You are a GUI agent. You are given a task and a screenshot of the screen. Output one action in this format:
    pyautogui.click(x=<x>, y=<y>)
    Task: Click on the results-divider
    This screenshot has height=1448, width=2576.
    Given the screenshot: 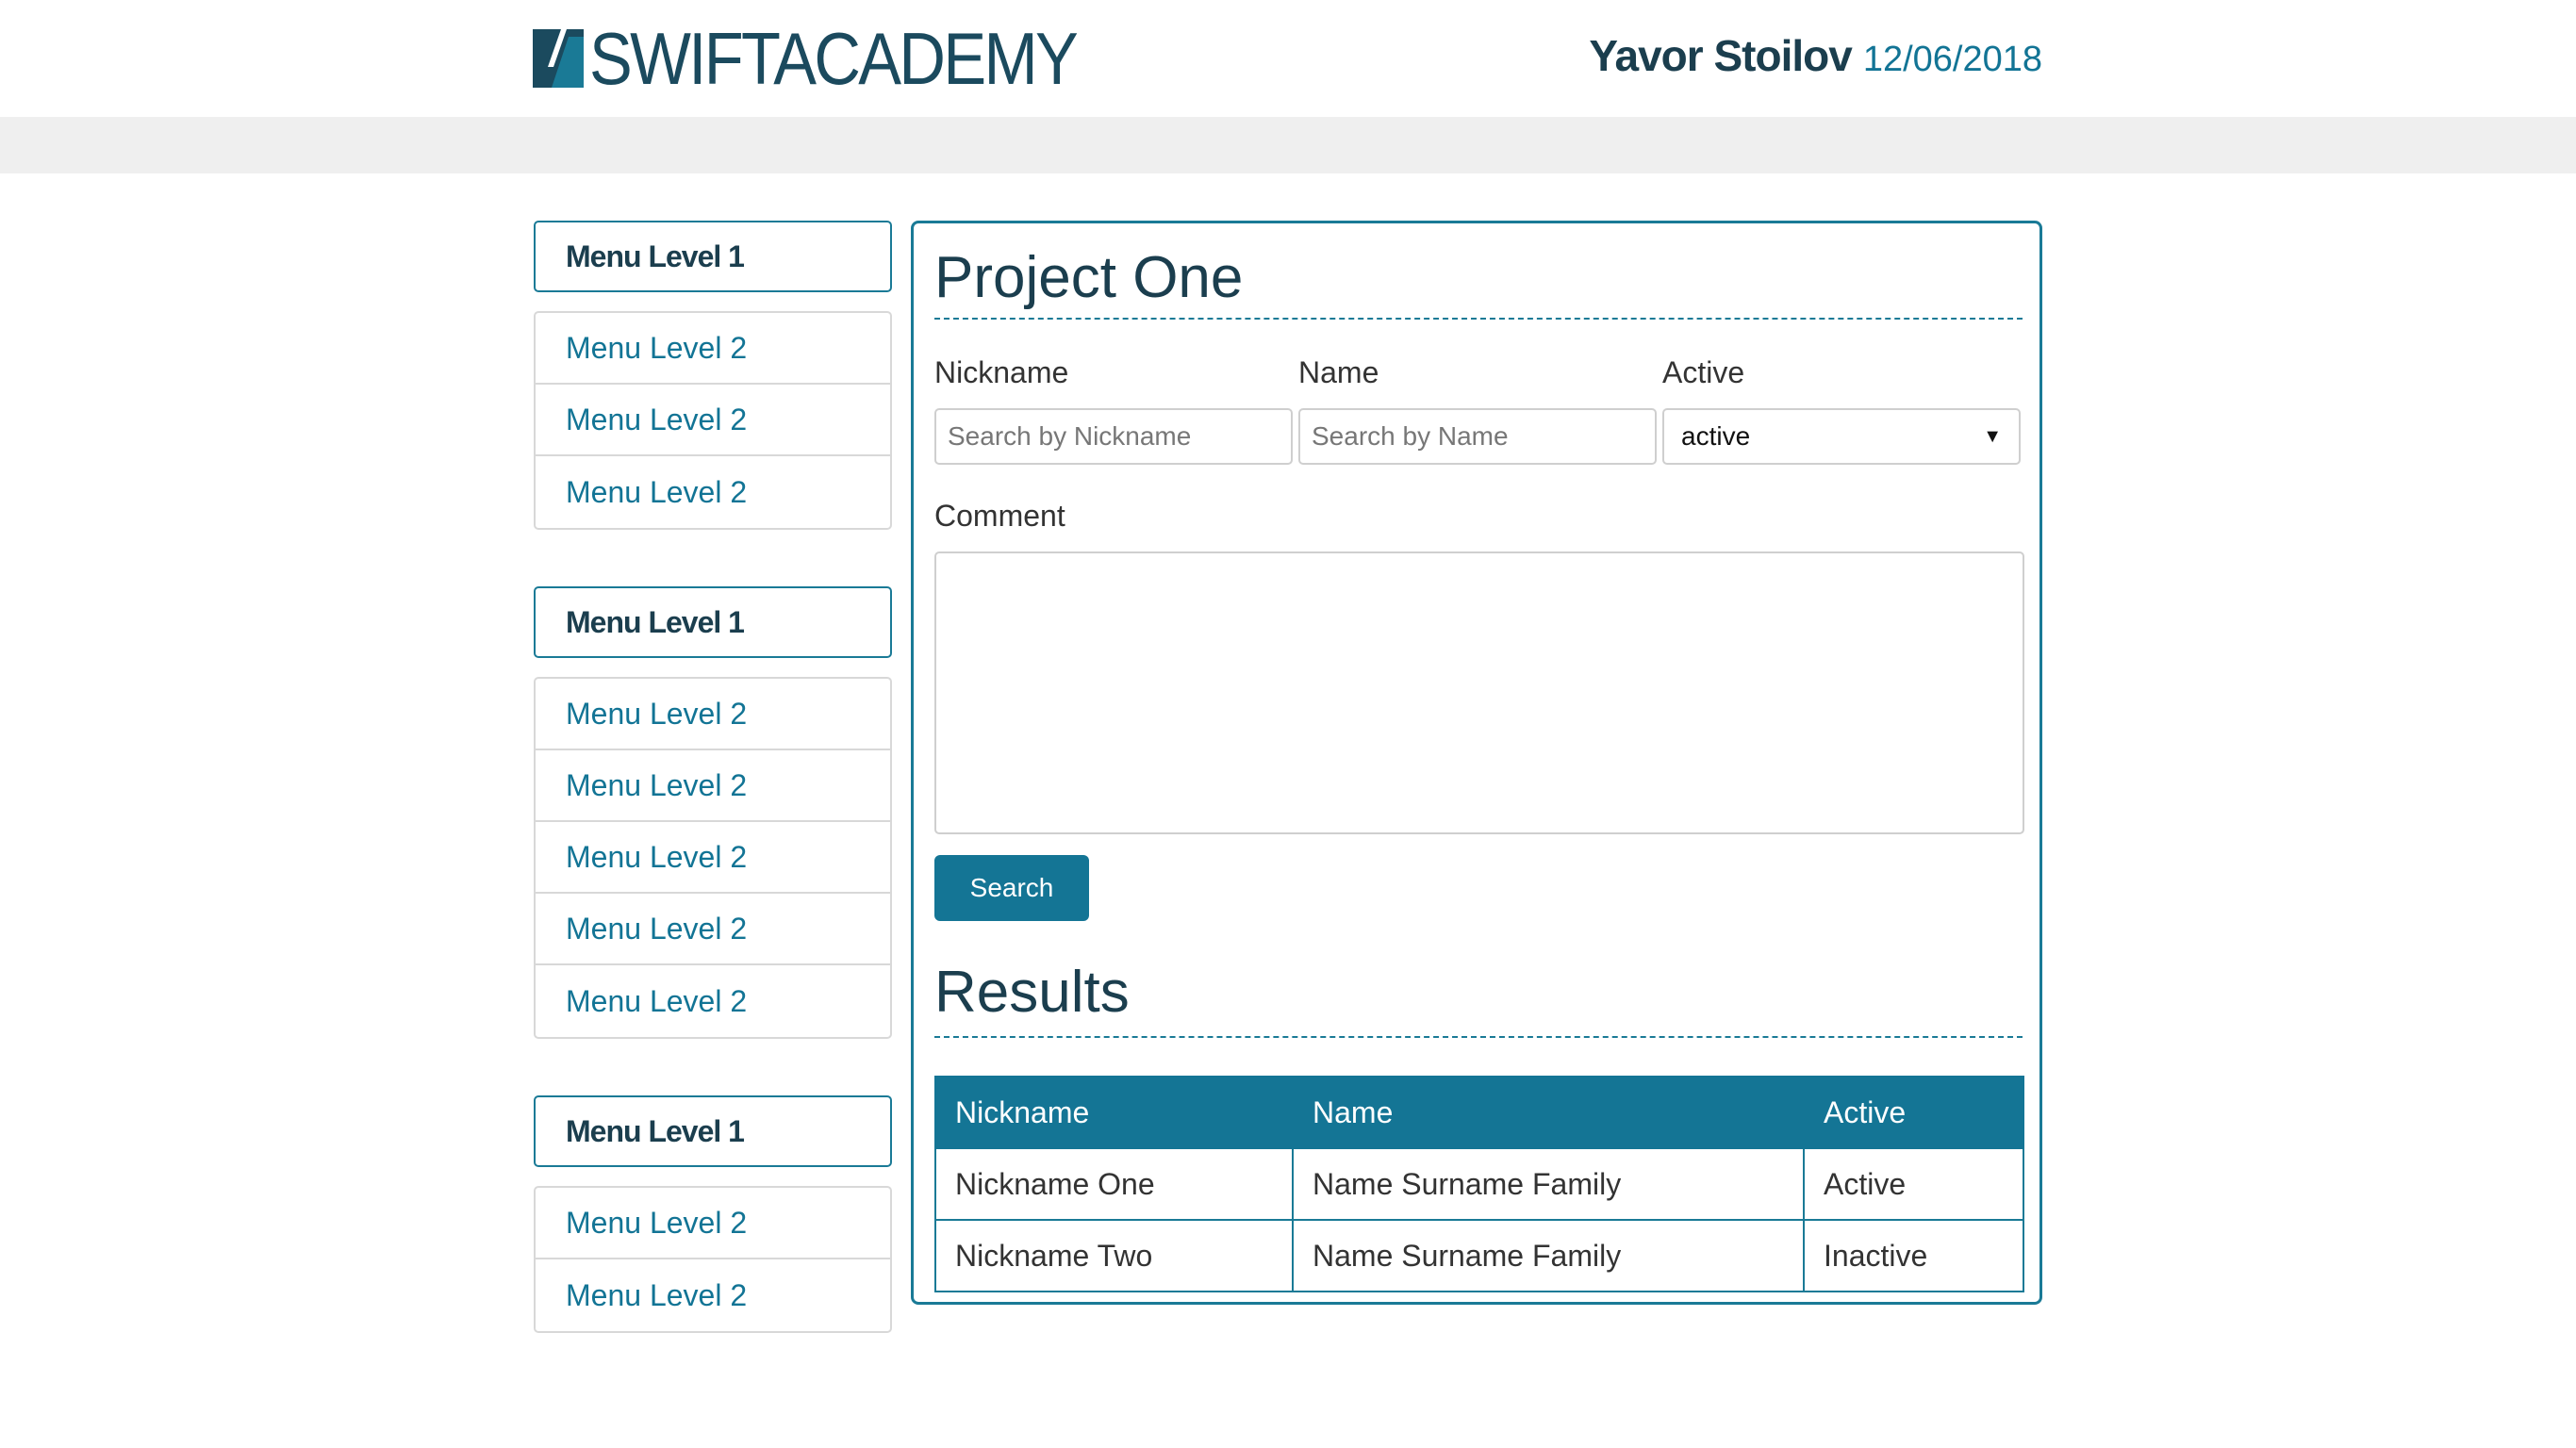 What is the action you would take?
    pyautogui.click(x=1478, y=1037)
    